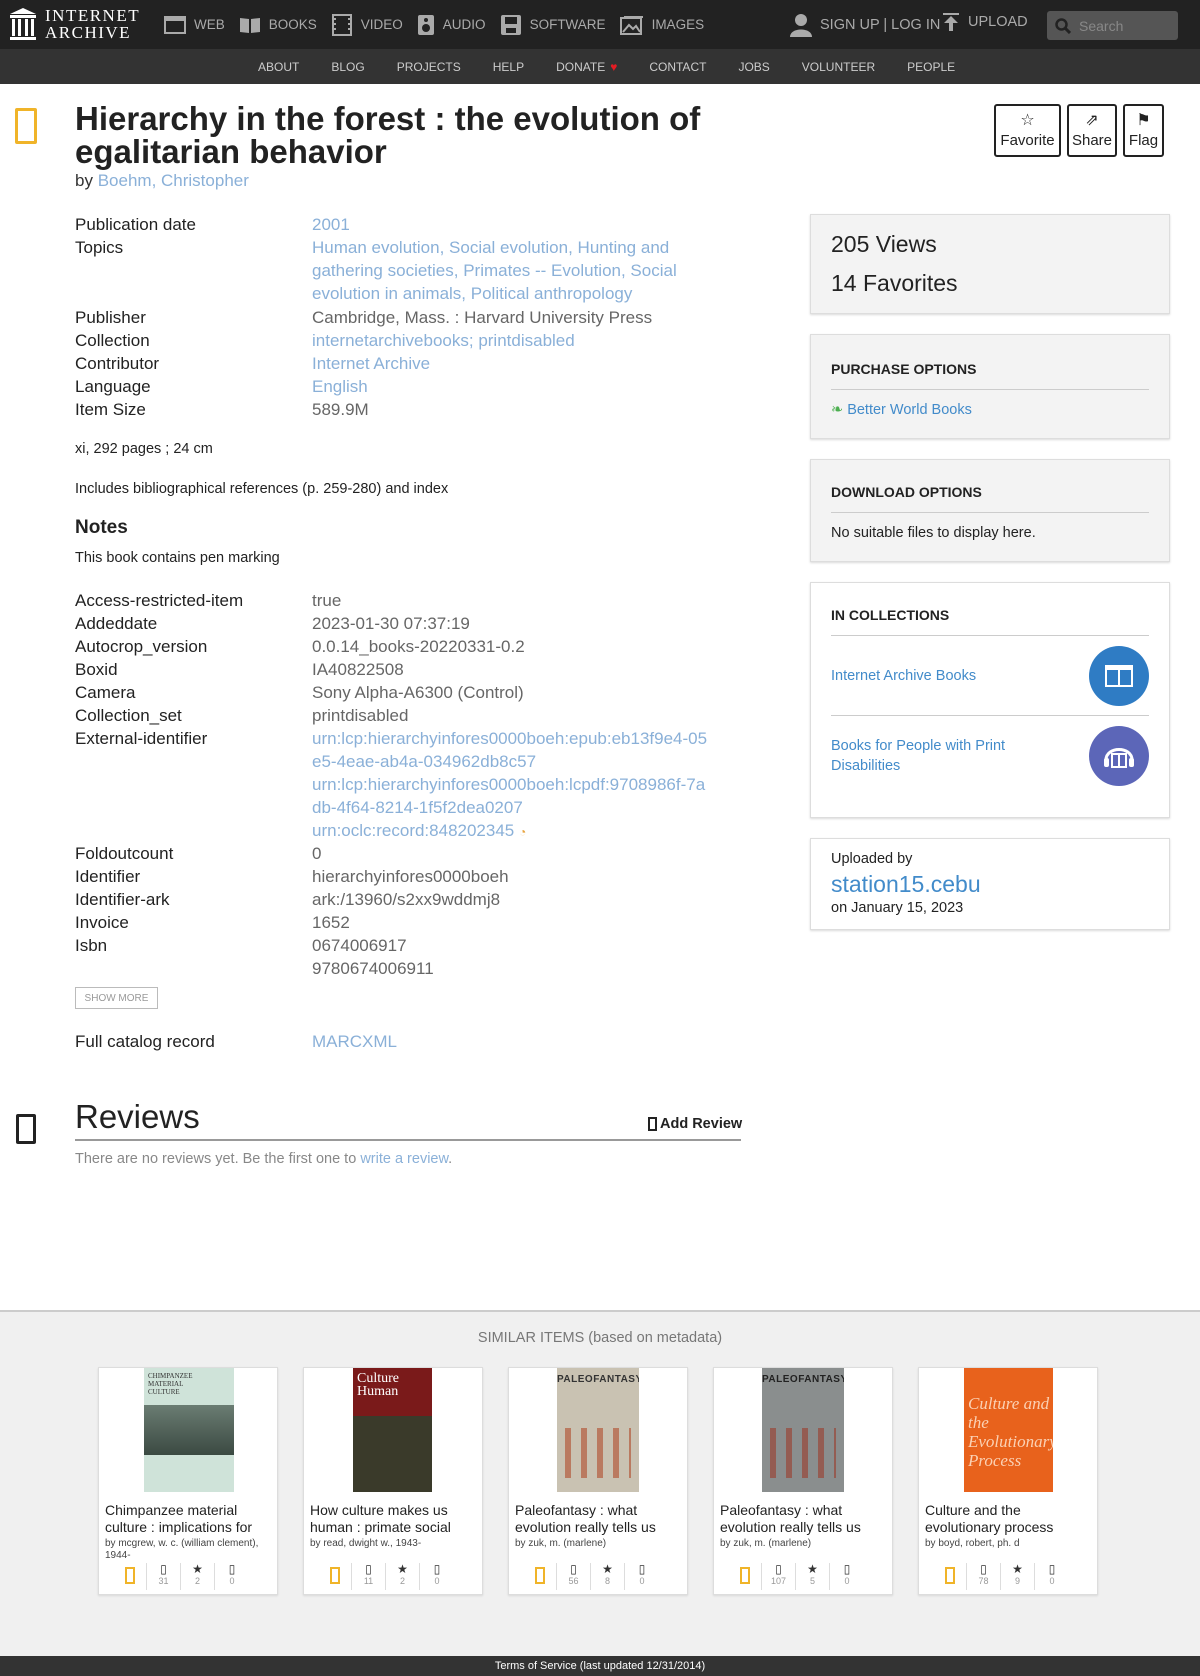  I want to click on tile-stats: ▯ 107 ★ 5 ▯ 0, so click(796, 1576).